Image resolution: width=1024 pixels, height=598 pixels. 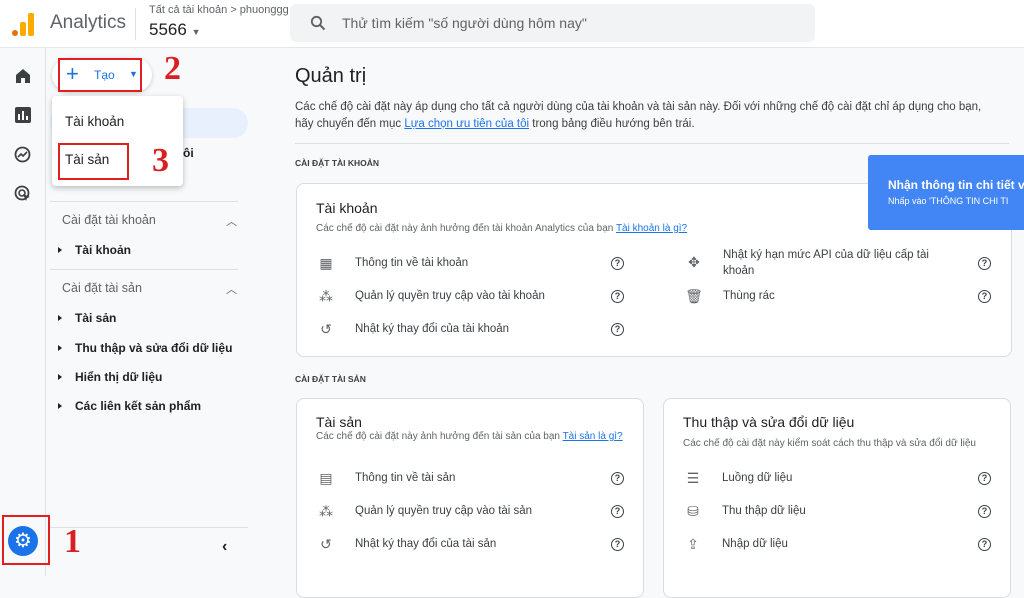 What do you see at coordinates (405, 478) in the screenshot?
I see `property-details-link: Thông tin về tài sản` at bounding box center [405, 478].